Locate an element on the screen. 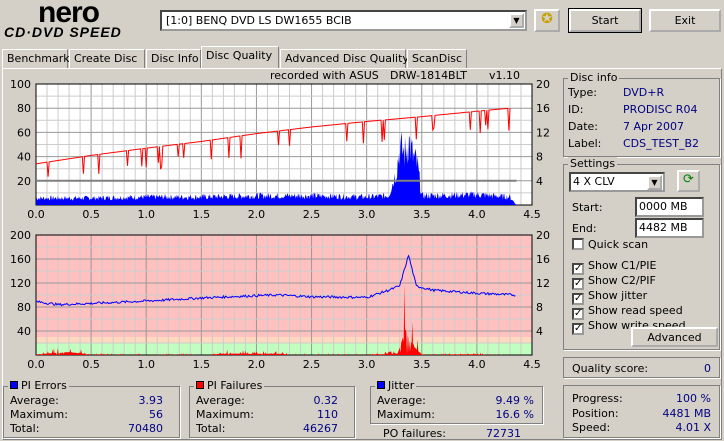 The image size is (724, 441). checkbox-label: Show C1/PIE is located at coordinates (622, 265).